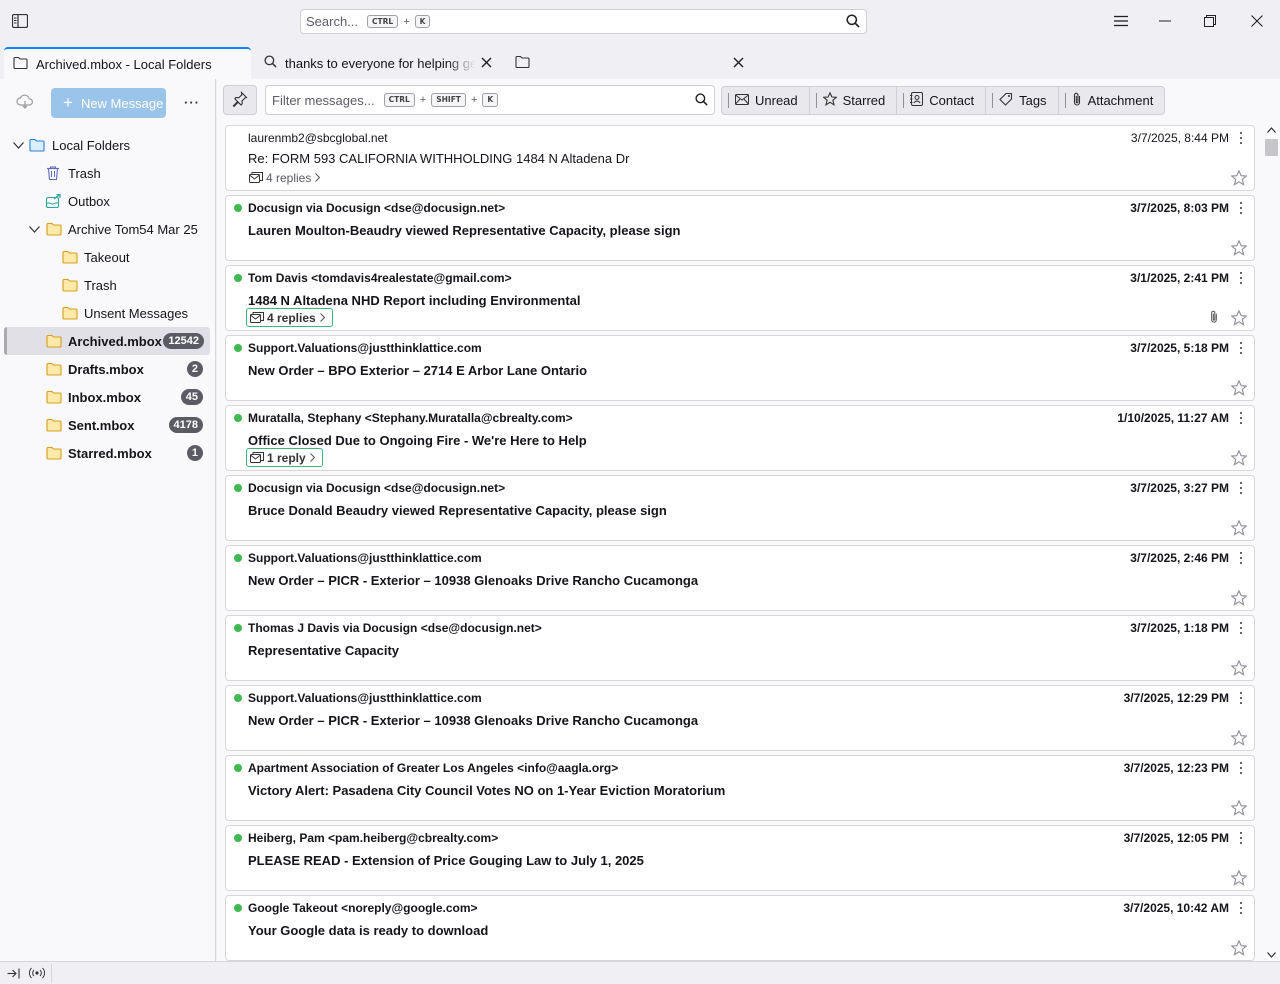 The width and height of the screenshot is (1280, 984). I want to click on message-sender: Docusign via Docusign <dse@docusign.net>, so click(377, 488).